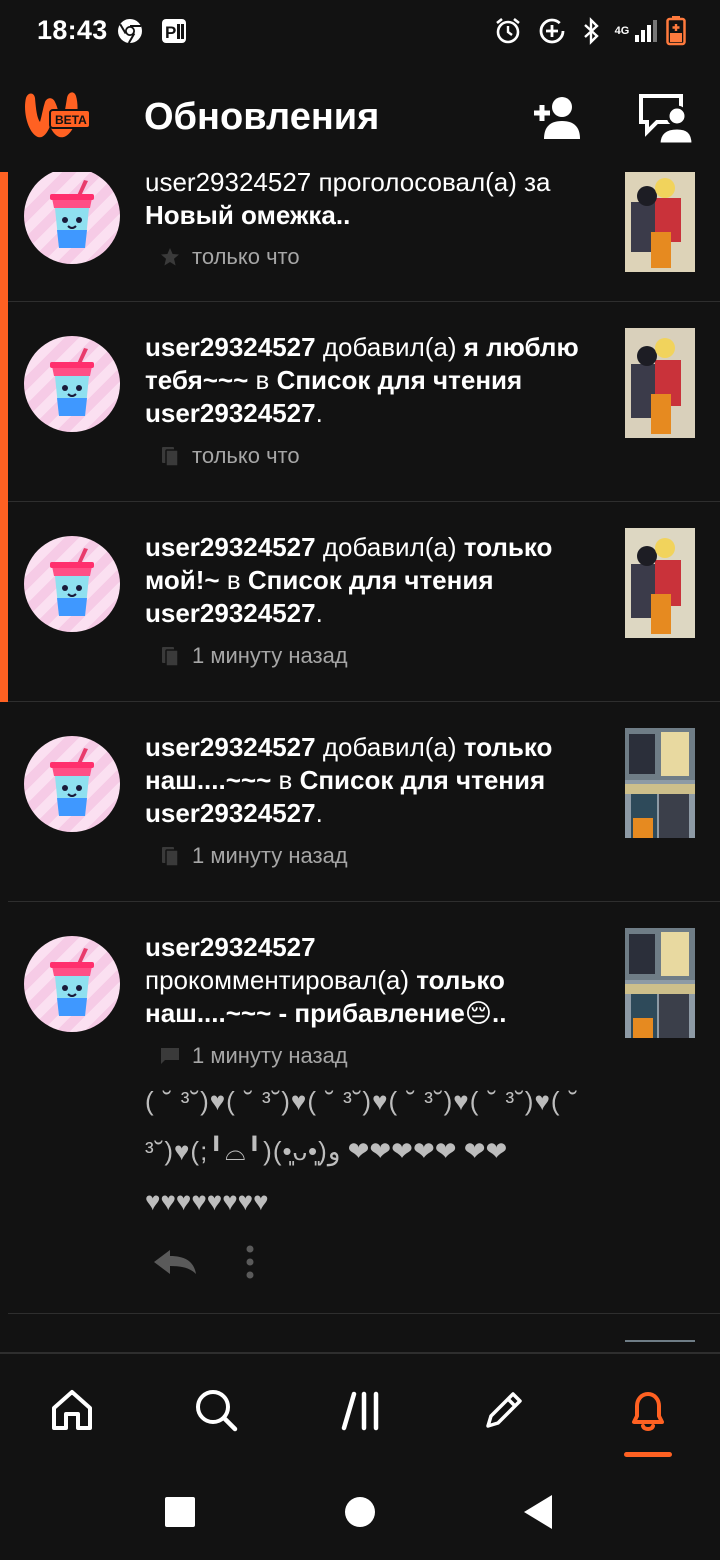 The width and height of the screenshot is (720, 1560). I want to click on wattpad-logo: BETA, so click(57, 116).